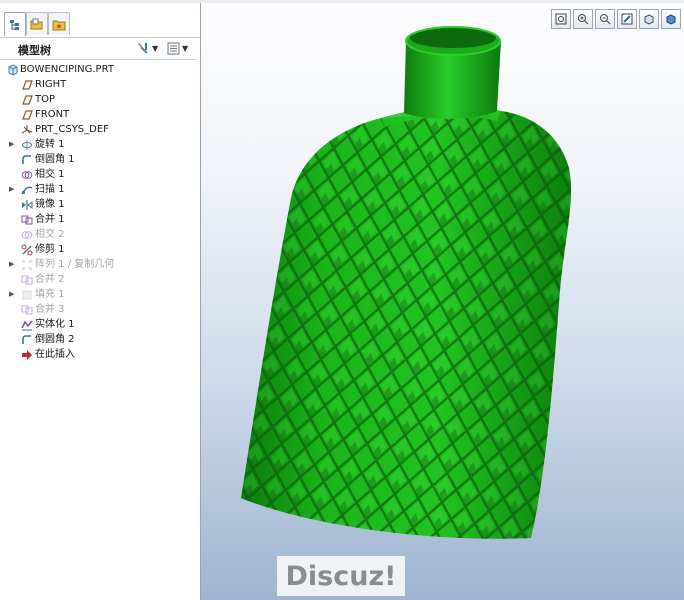  Describe the element at coordinates (26, 249) in the screenshot. I see `trim-icon` at that location.